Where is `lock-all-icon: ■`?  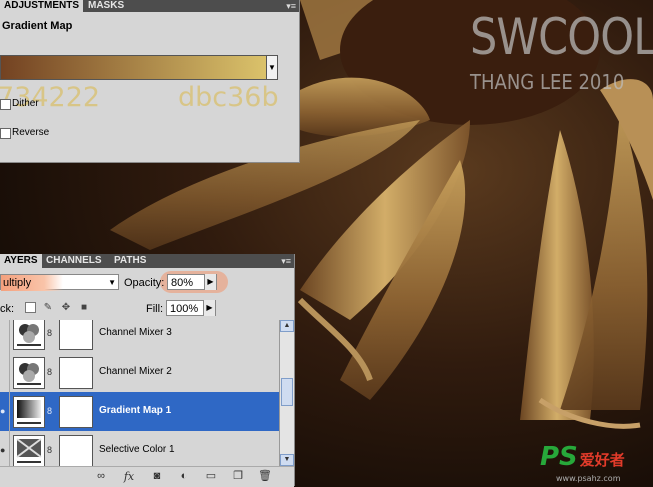
lock-all-icon: ■ is located at coordinates (84, 308).